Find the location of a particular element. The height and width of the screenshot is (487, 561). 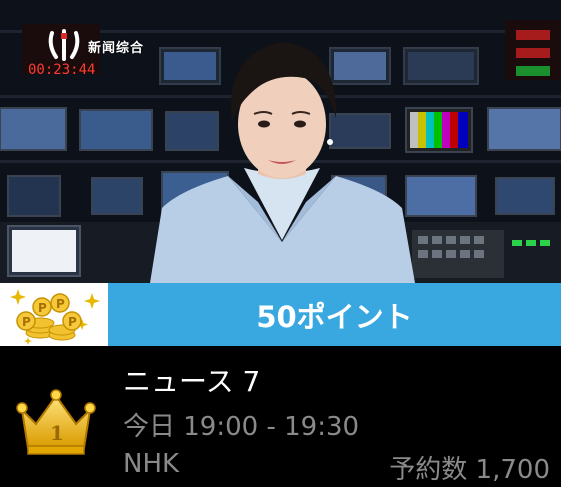

points-label: 50ポイント is located at coordinates (334, 316).